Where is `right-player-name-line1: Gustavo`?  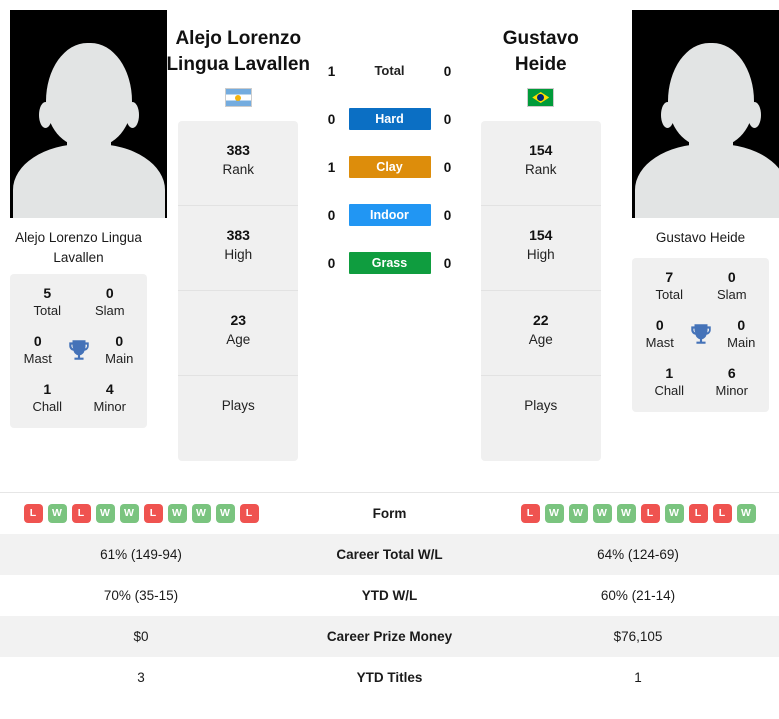
right-player-name-line1: Gustavo is located at coordinates (540, 38).